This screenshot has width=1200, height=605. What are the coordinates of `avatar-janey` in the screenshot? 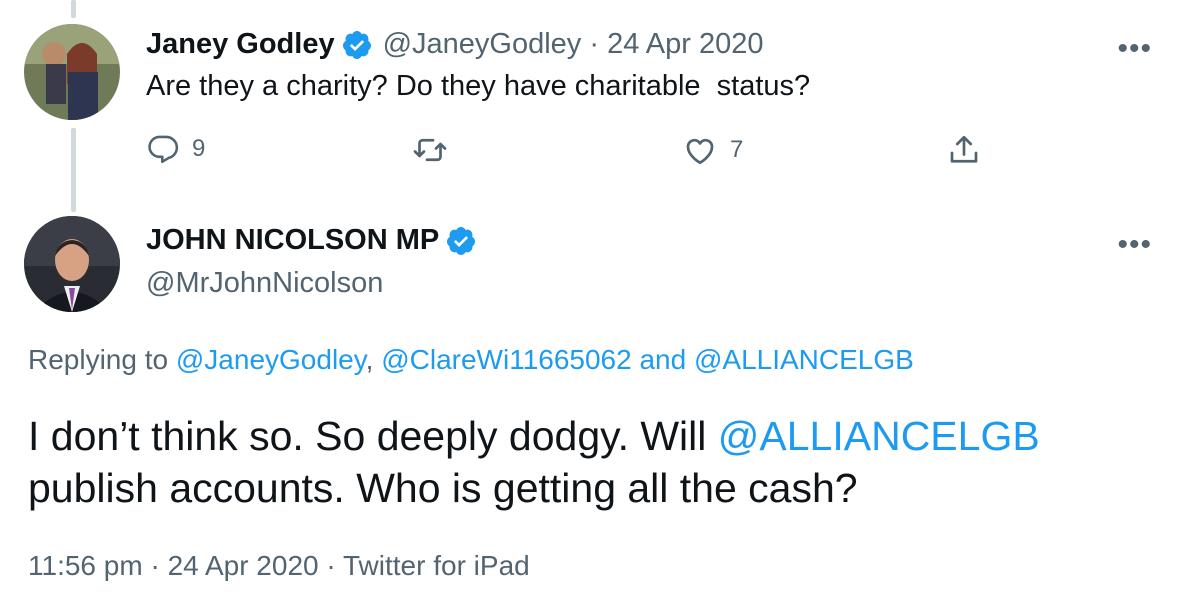 It's located at (72, 72).